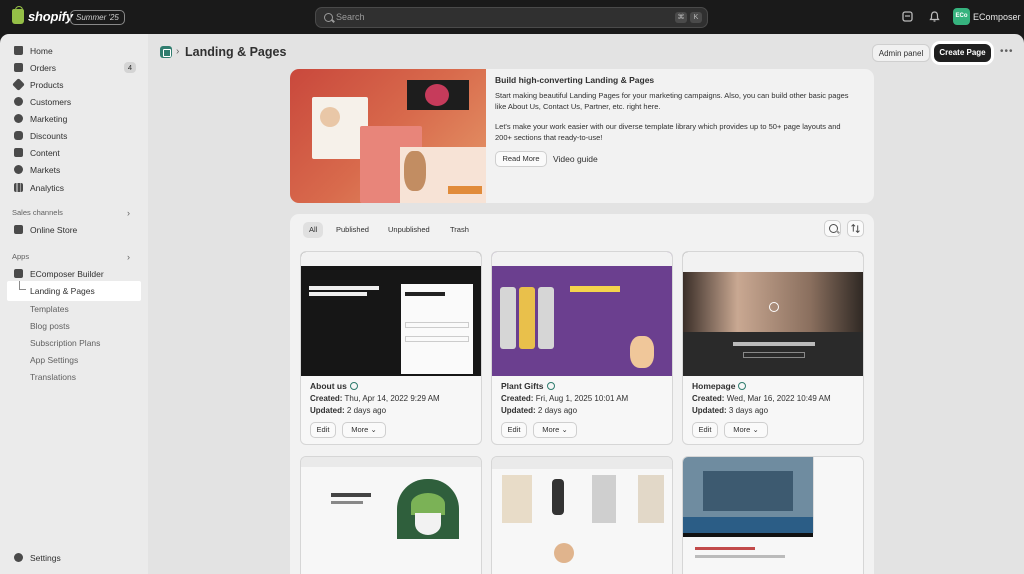 This screenshot has height=574, width=1024. Describe the element at coordinates (575, 80) in the screenshot. I see `promo-title: Build high-converting Landing & Pages` at that location.